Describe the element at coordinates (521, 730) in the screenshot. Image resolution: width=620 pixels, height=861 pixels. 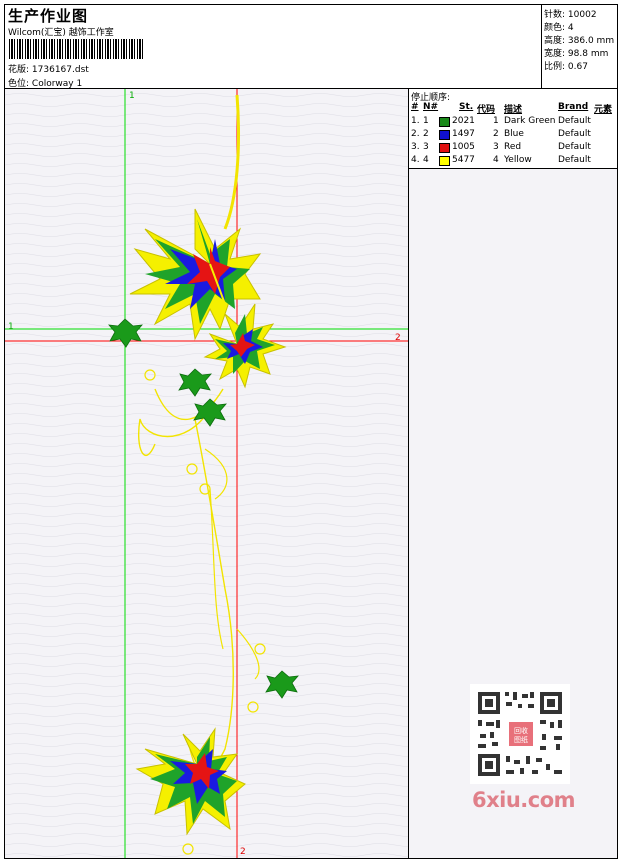
I see `svg-text: 回收` at that location.